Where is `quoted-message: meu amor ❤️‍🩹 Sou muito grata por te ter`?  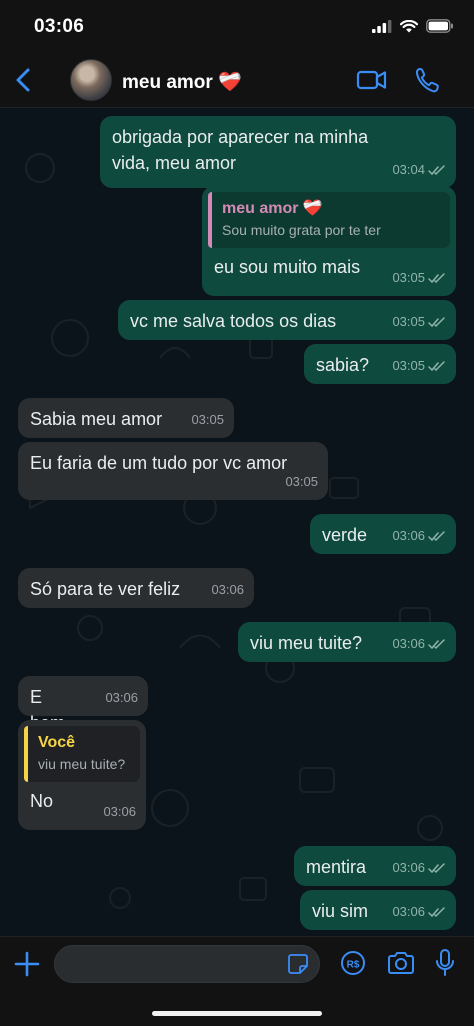 quoted-message: meu amor ❤️‍🩹 Sou muito grata por te ter is located at coordinates (329, 220).